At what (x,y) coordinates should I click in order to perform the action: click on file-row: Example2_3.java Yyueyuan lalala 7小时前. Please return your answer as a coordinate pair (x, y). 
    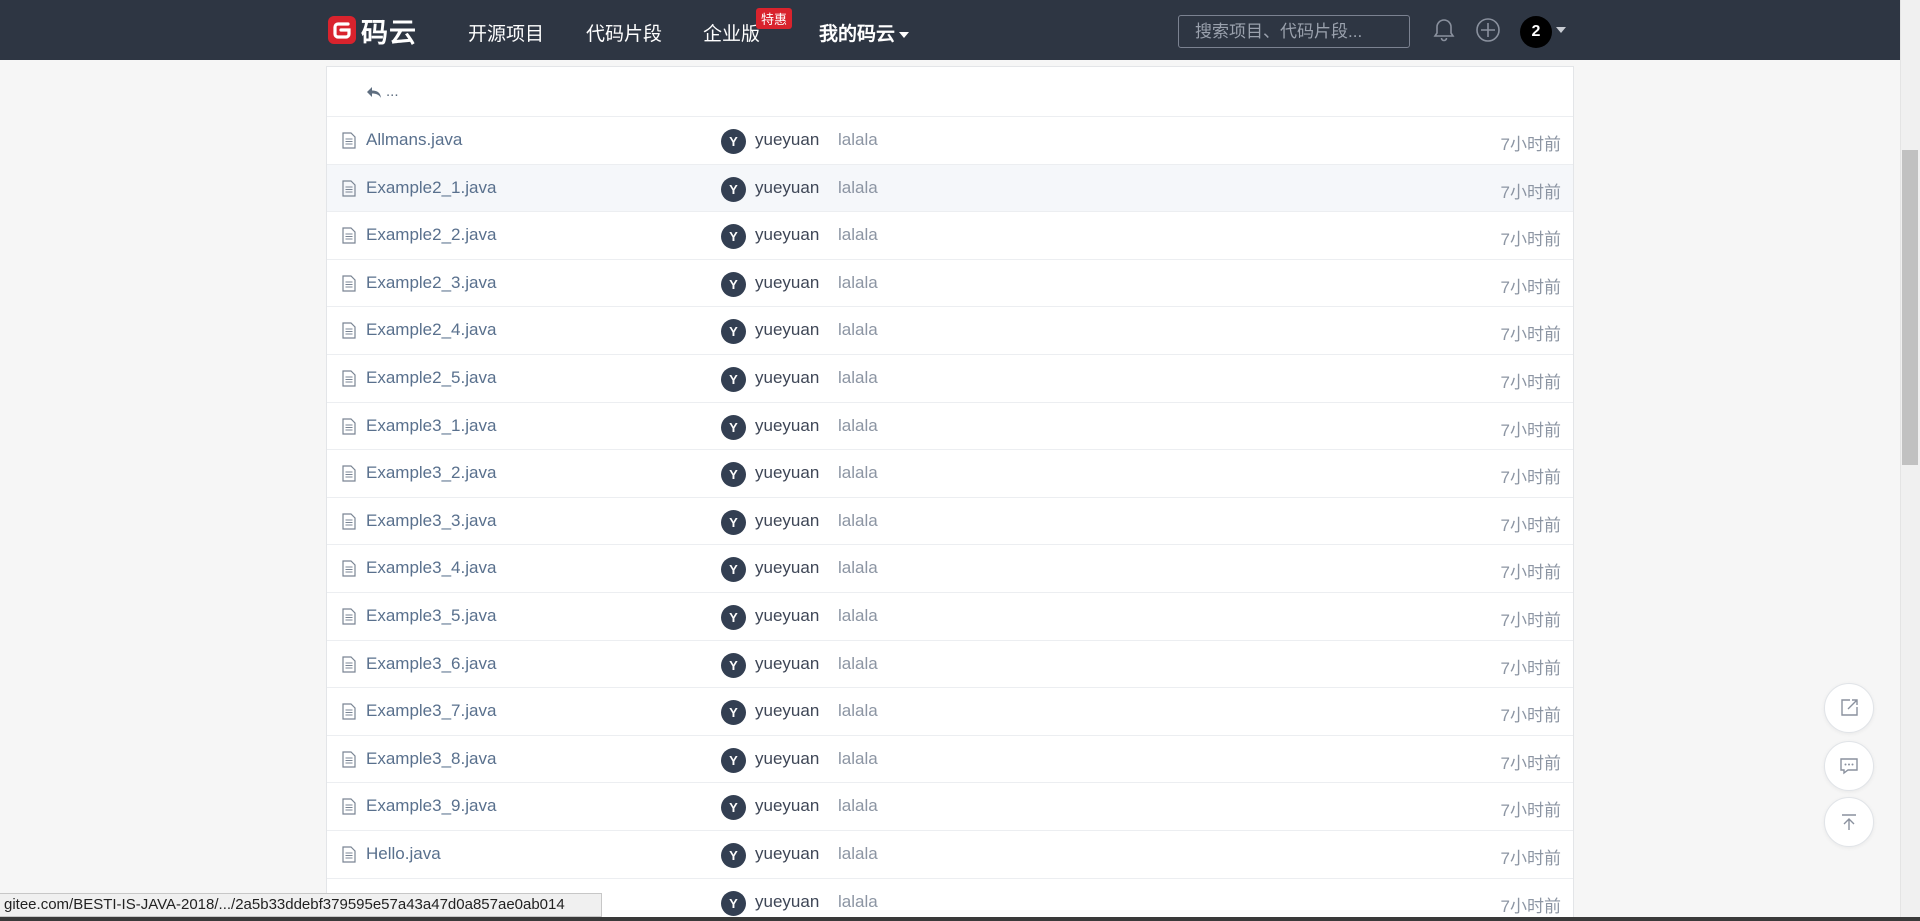
    Looking at the image, I should click on (950, 284).